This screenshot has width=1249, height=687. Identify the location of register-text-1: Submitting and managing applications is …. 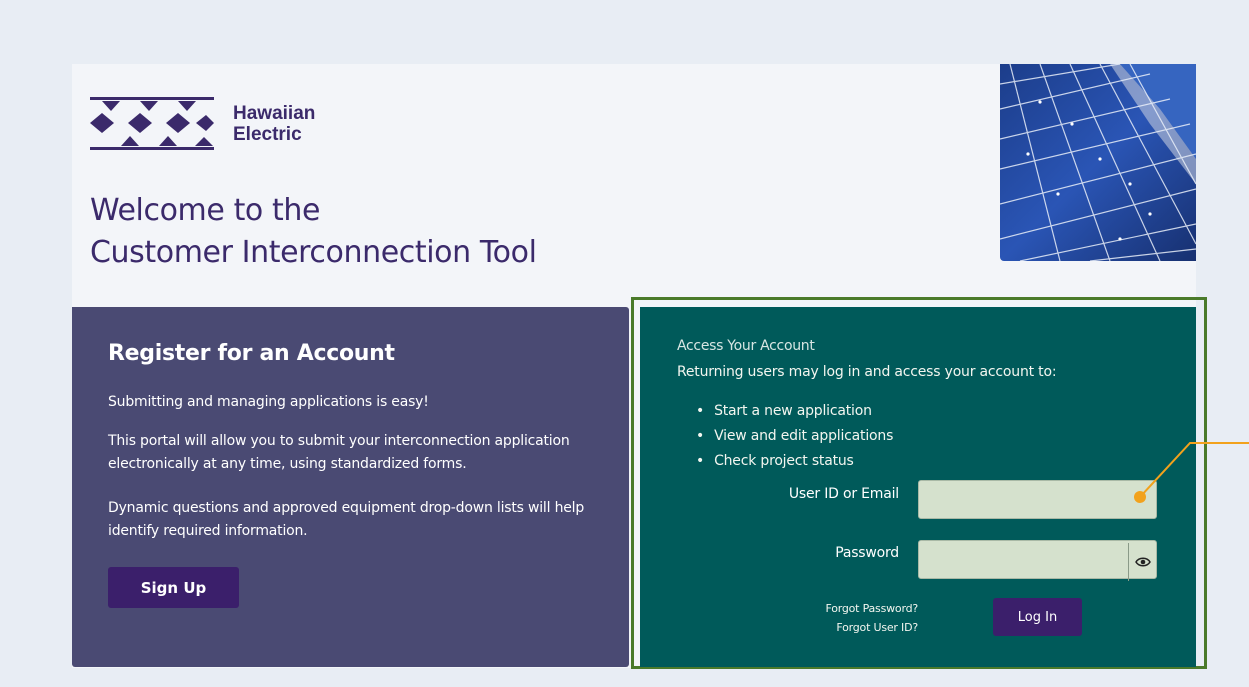
(268, 402).